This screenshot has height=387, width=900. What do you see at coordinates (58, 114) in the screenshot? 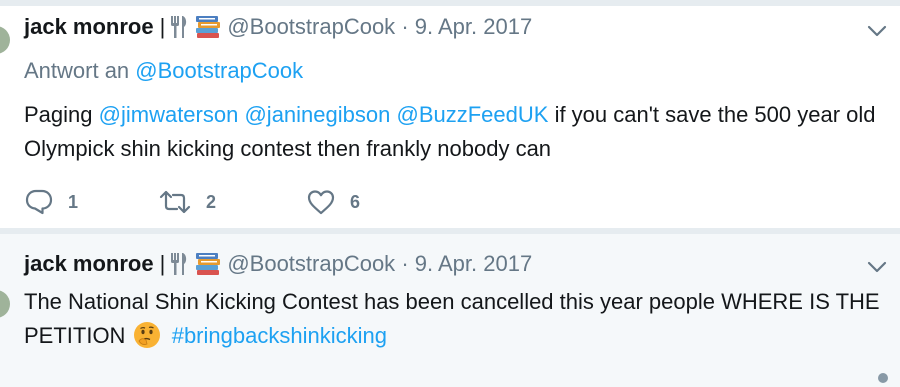
I see `tweet-text-intro: Paging` at bounding box center [58, 114].